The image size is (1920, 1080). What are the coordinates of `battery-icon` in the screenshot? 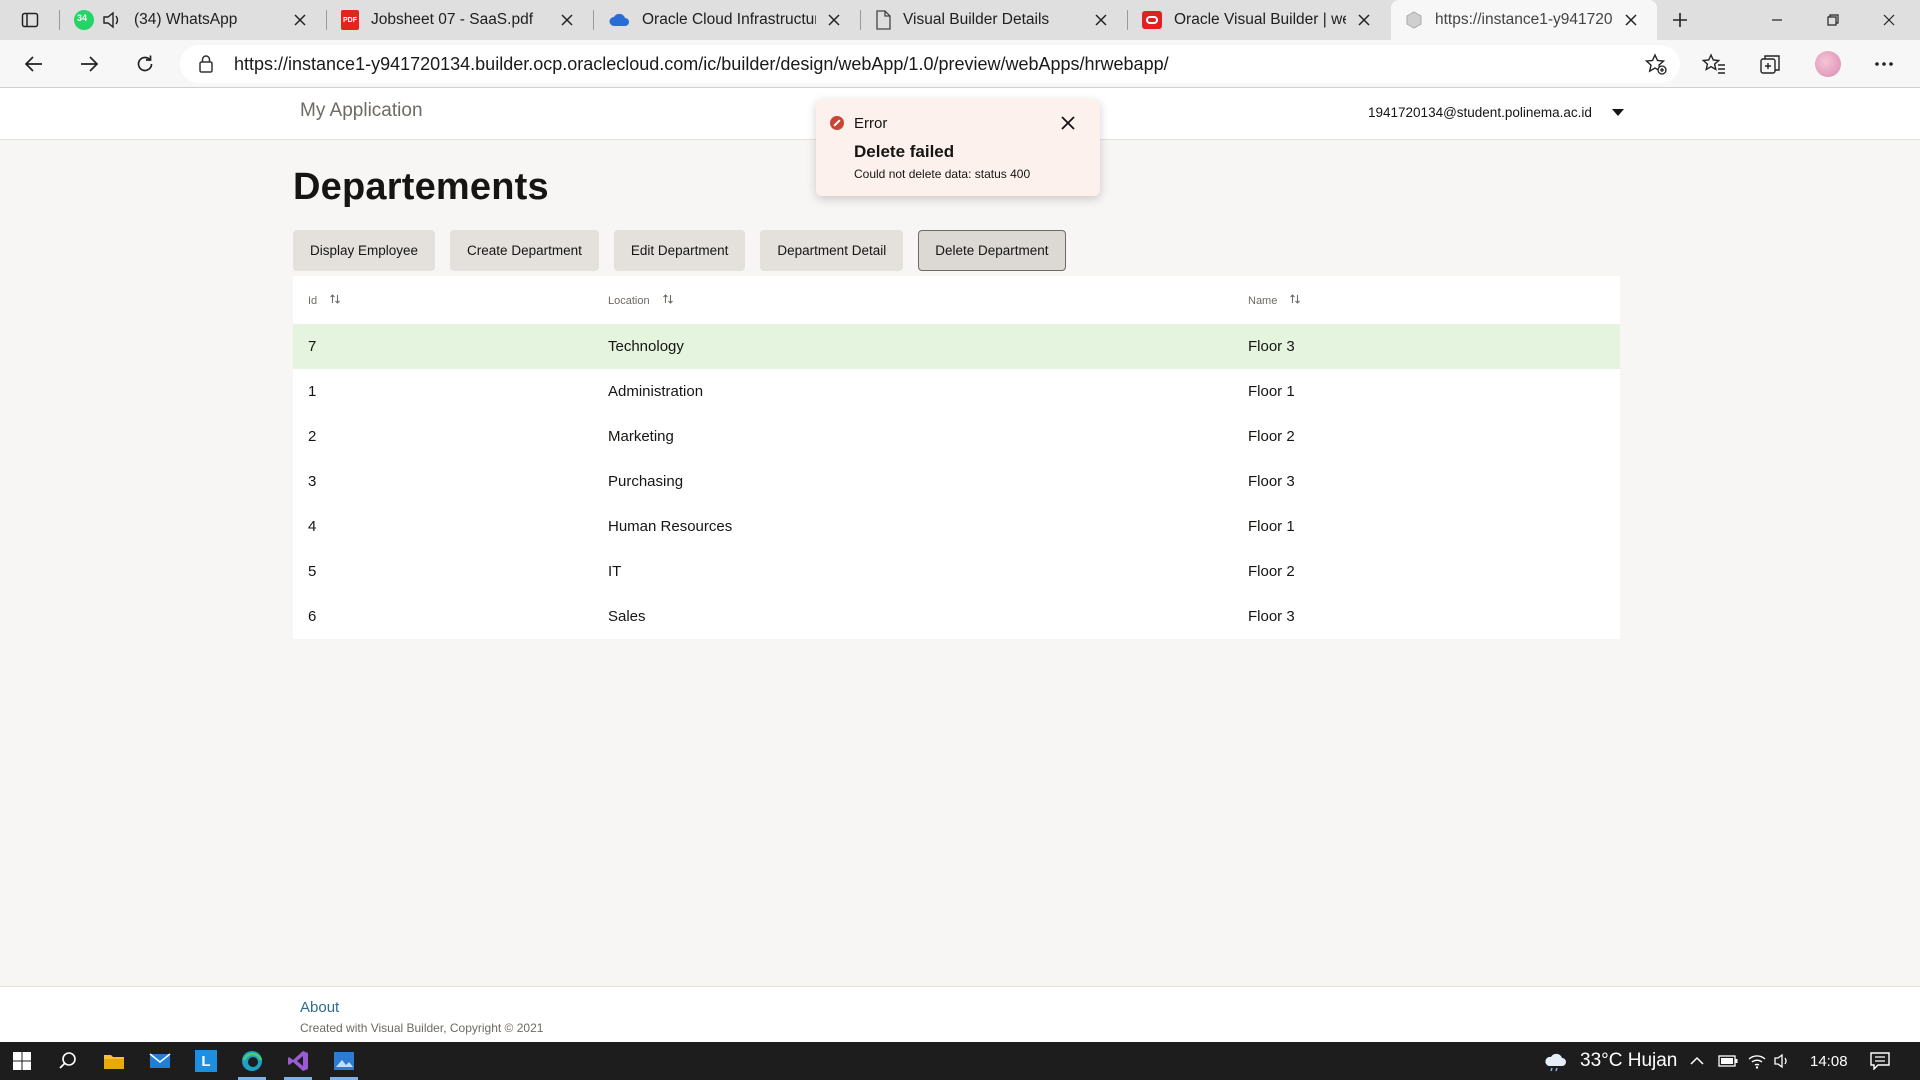 It's located at (1728, 1061).